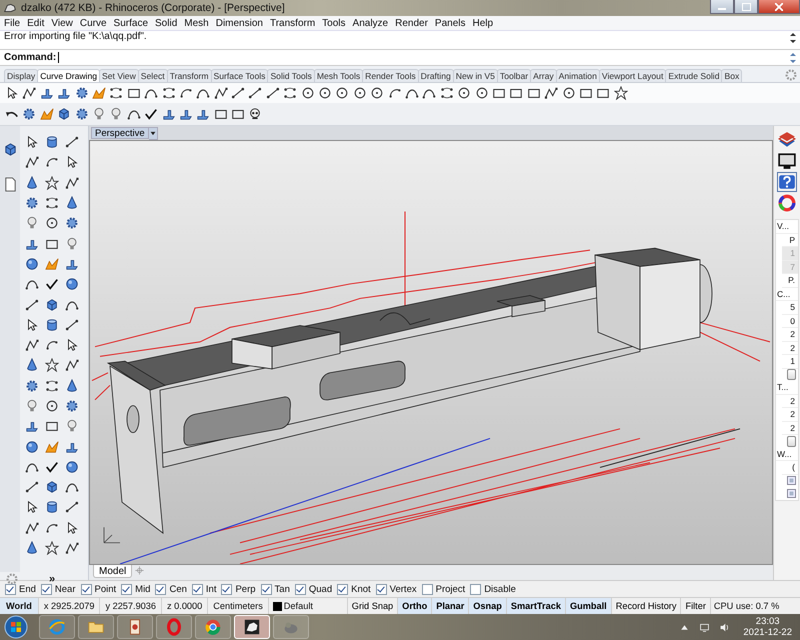 The width and height of the screenshot is (800, 640). I want to click on spinner-arrows-icon, so click(793, 57).